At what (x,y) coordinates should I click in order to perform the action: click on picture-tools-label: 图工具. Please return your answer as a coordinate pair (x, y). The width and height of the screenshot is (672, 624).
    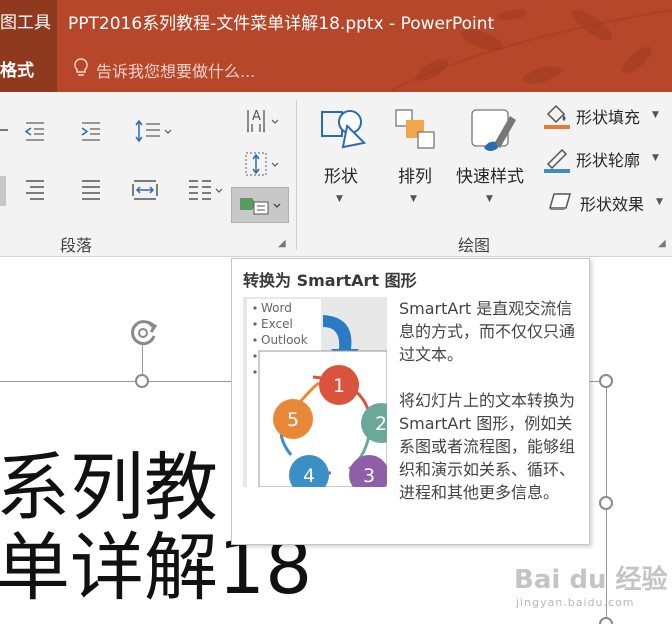
    Looking at the image, I should click on (25, 23).